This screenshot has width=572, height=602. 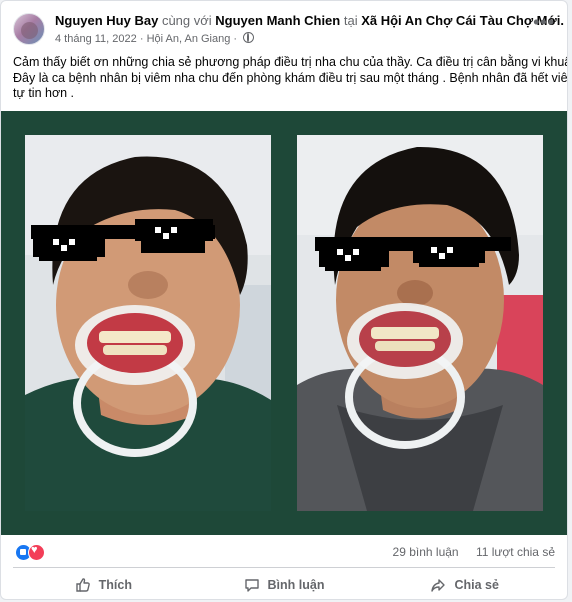 What do you see at coordinates (350, 20) in the screenshot?
I see `at-text: tại` at bounding box center [350, 20].